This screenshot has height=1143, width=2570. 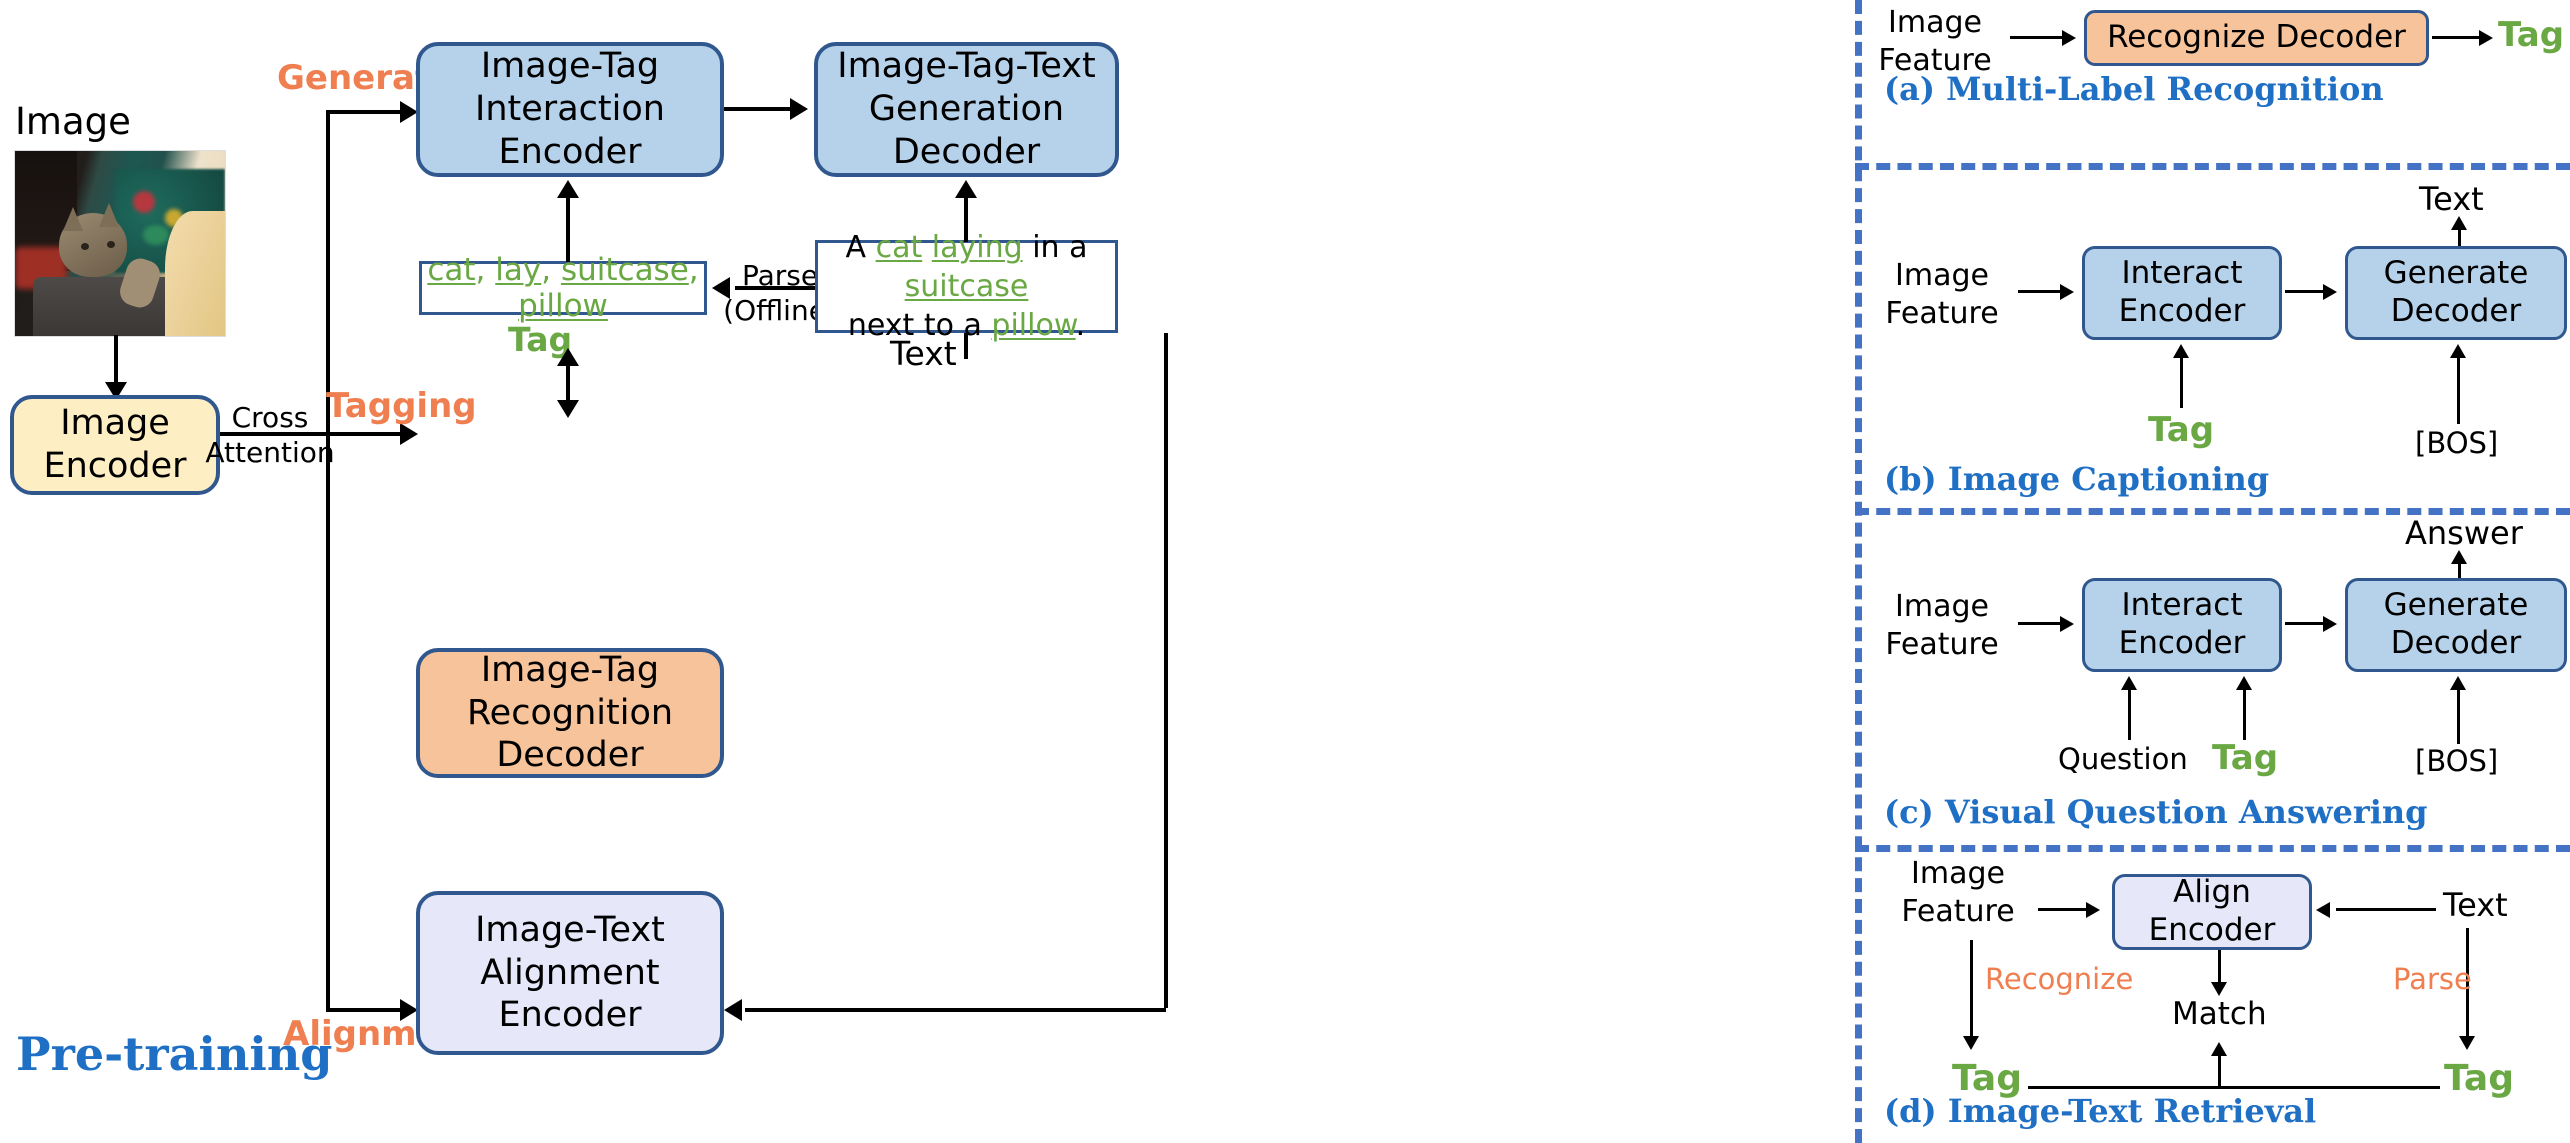 I want to click on tag-box-words: cat, lay, suitcase, pillow, so click(x=563, y=288).